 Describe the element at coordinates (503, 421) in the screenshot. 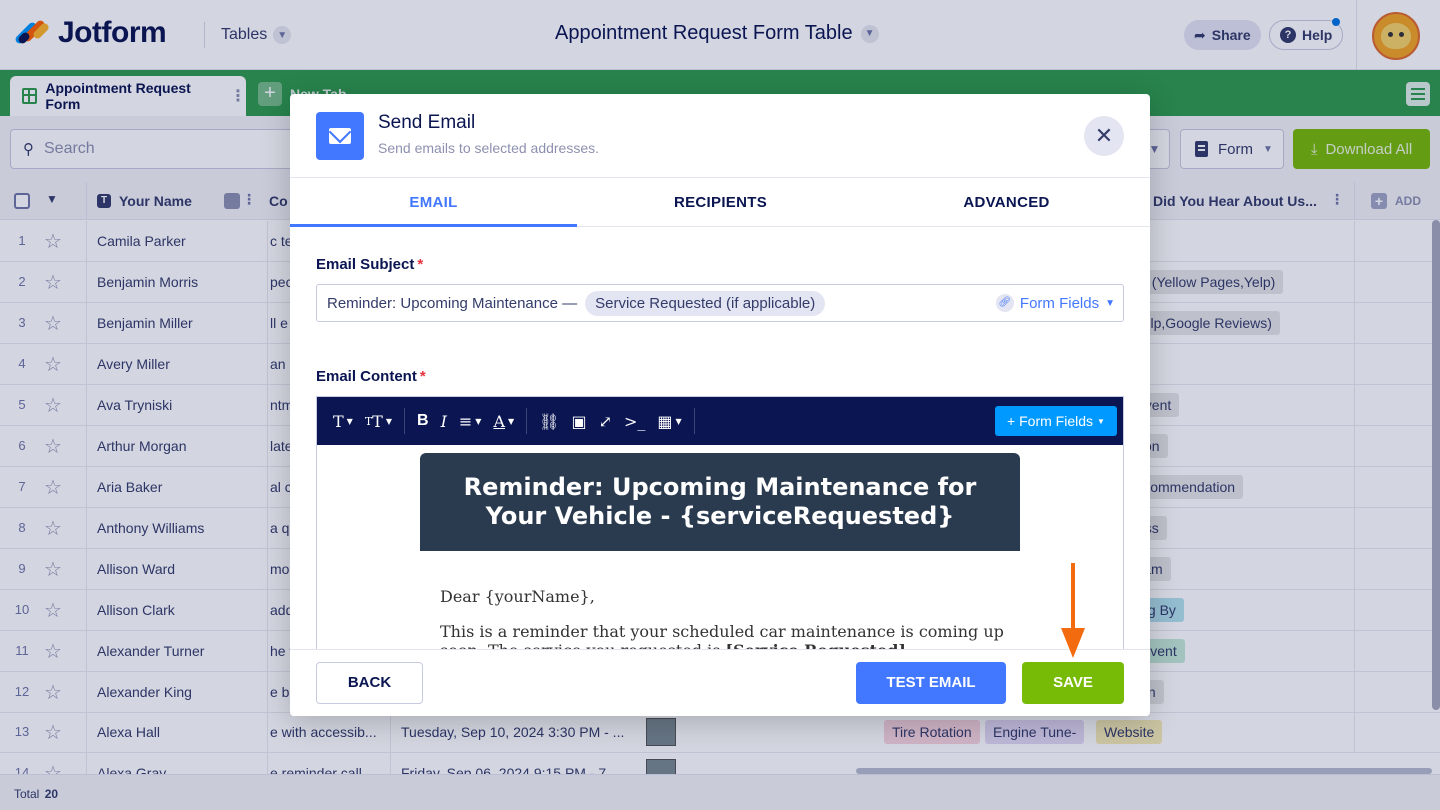

I see `text-color-icon: A ▼` at that location.